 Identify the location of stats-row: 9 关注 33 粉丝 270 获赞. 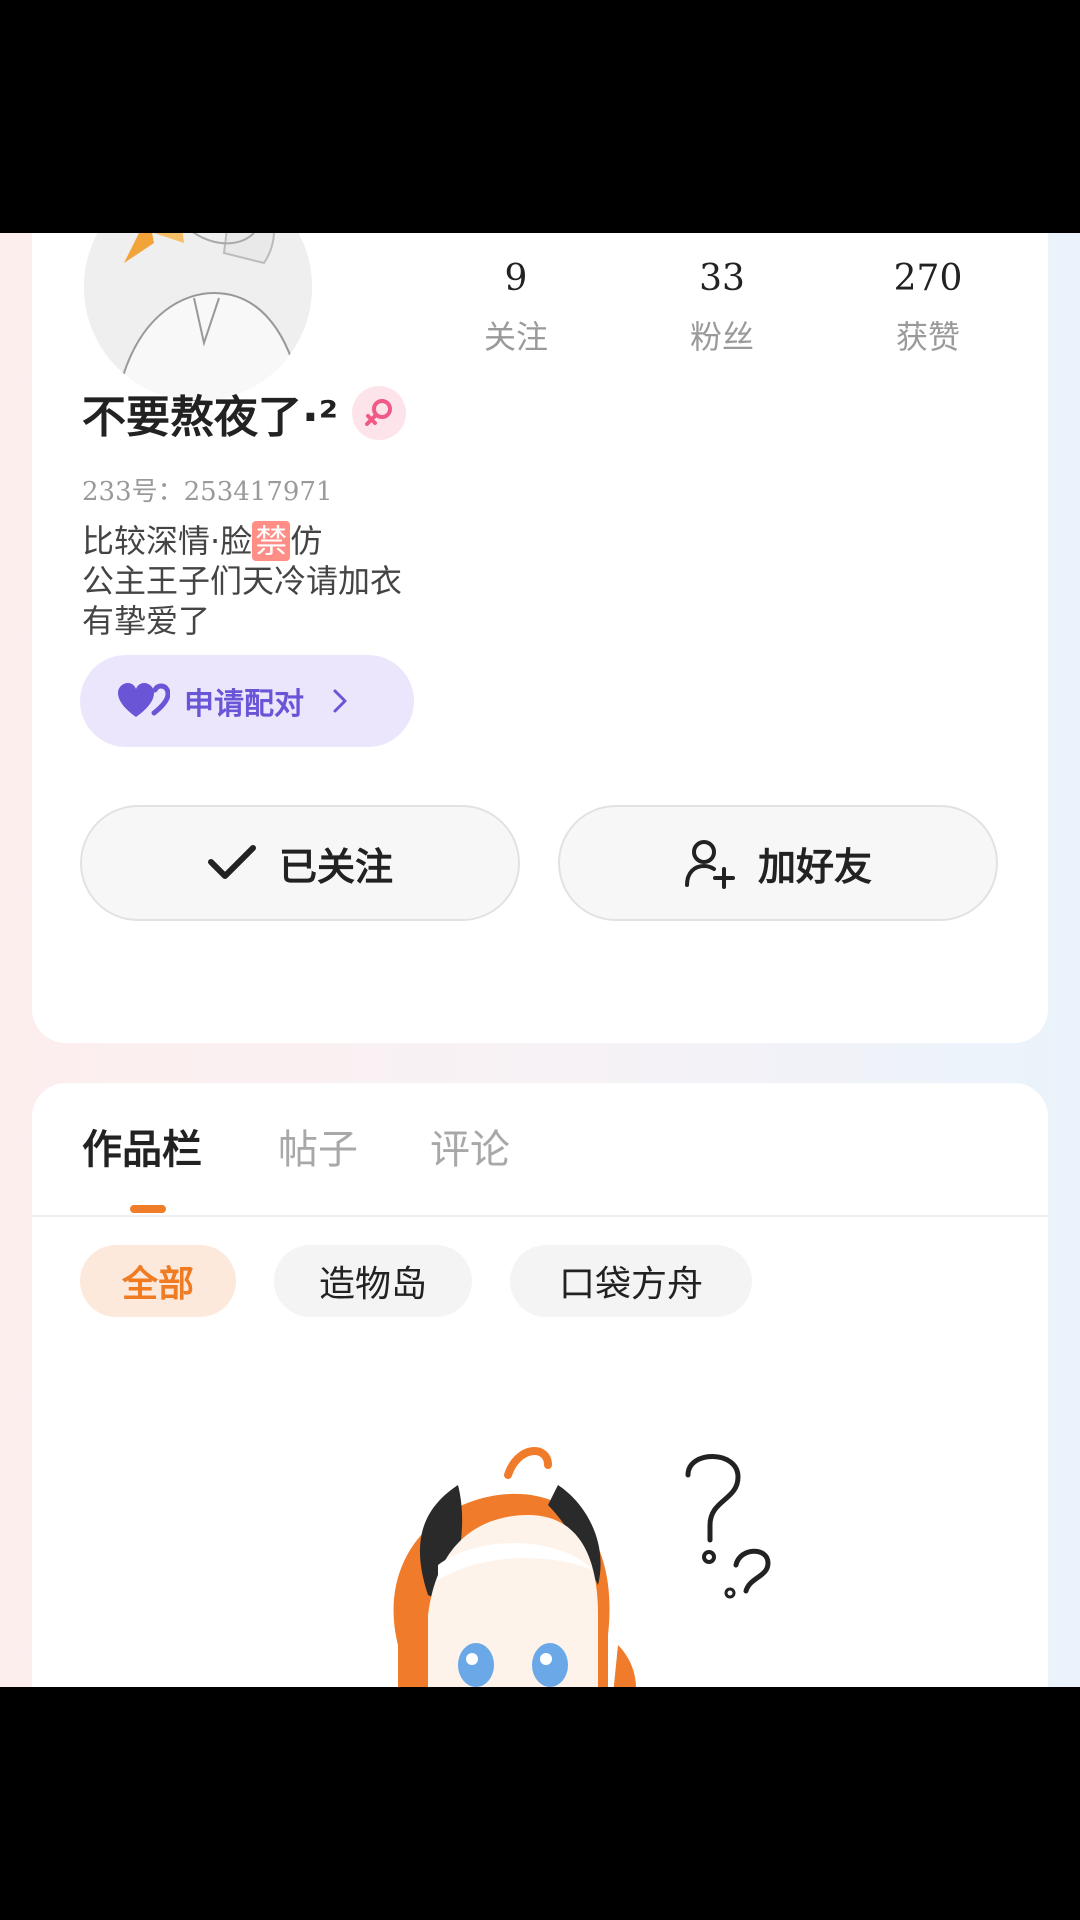
(742, 312).